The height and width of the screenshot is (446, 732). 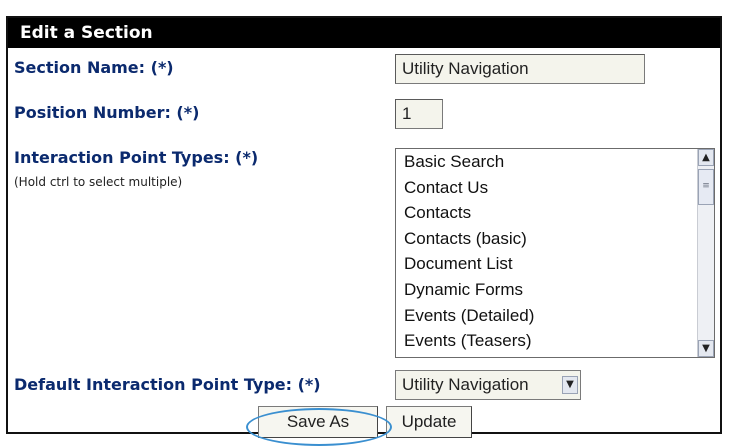 What do you see at coordinates (547, 213) in the screenshot?
I see `list-option: Contacts` at bounding box center [547, 213].